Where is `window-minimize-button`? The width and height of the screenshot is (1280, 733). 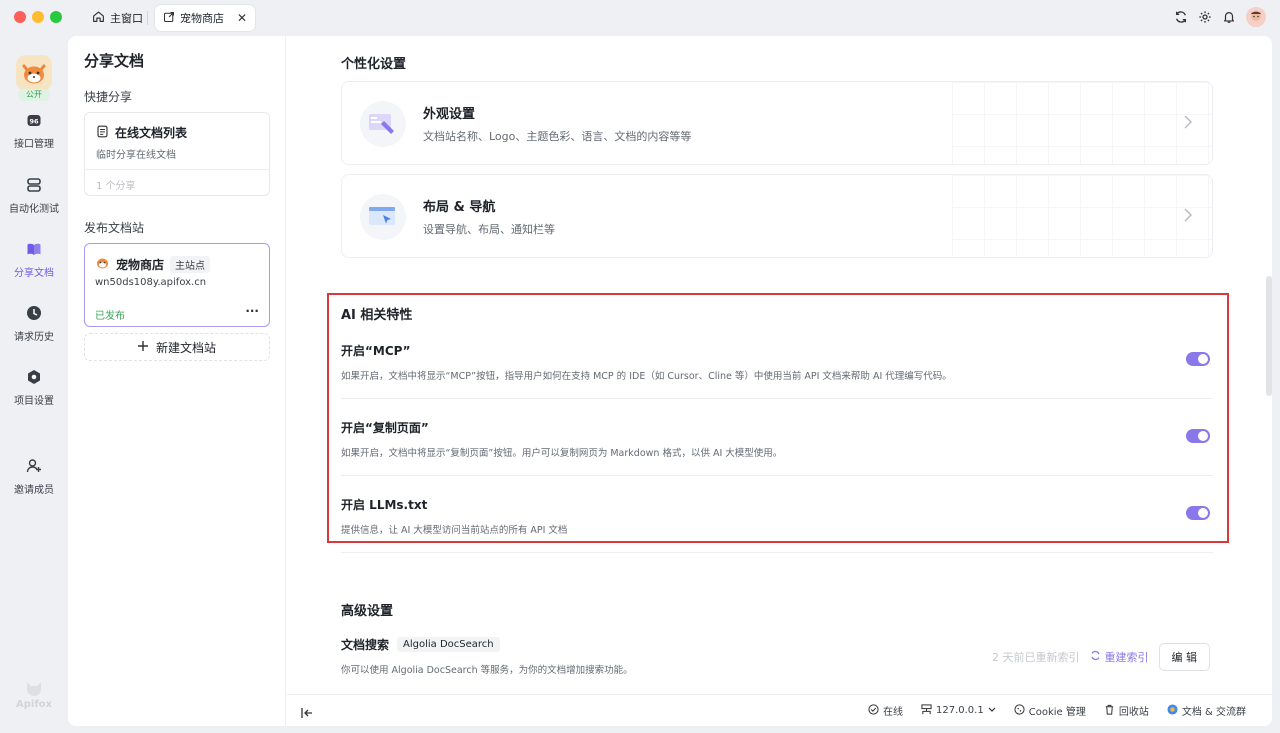 window-minimize-button is located at coordinates (38, 17).